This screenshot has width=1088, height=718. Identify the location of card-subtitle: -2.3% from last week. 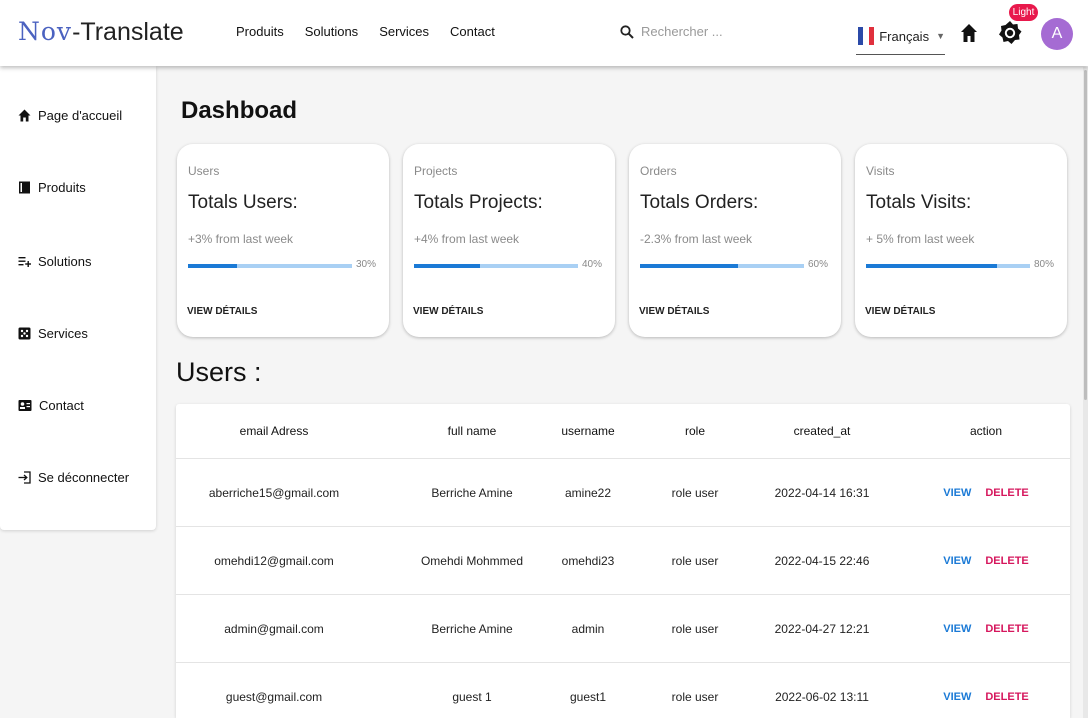
(696, 239).